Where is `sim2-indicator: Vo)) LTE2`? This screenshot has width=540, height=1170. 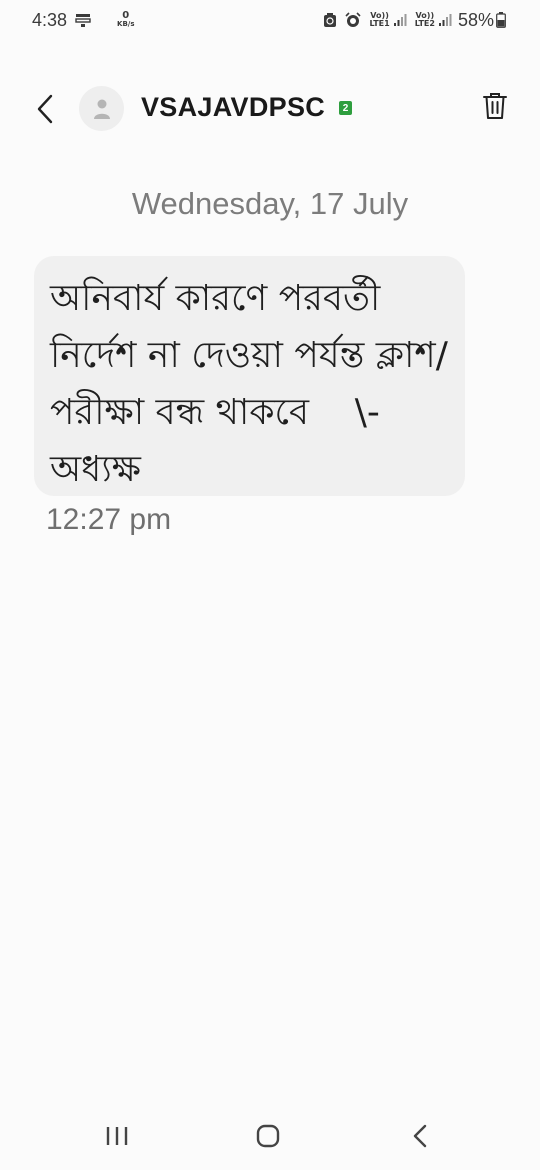
sim2-indicator: Vo)) LTE2 is located at coordinates (425, 20).